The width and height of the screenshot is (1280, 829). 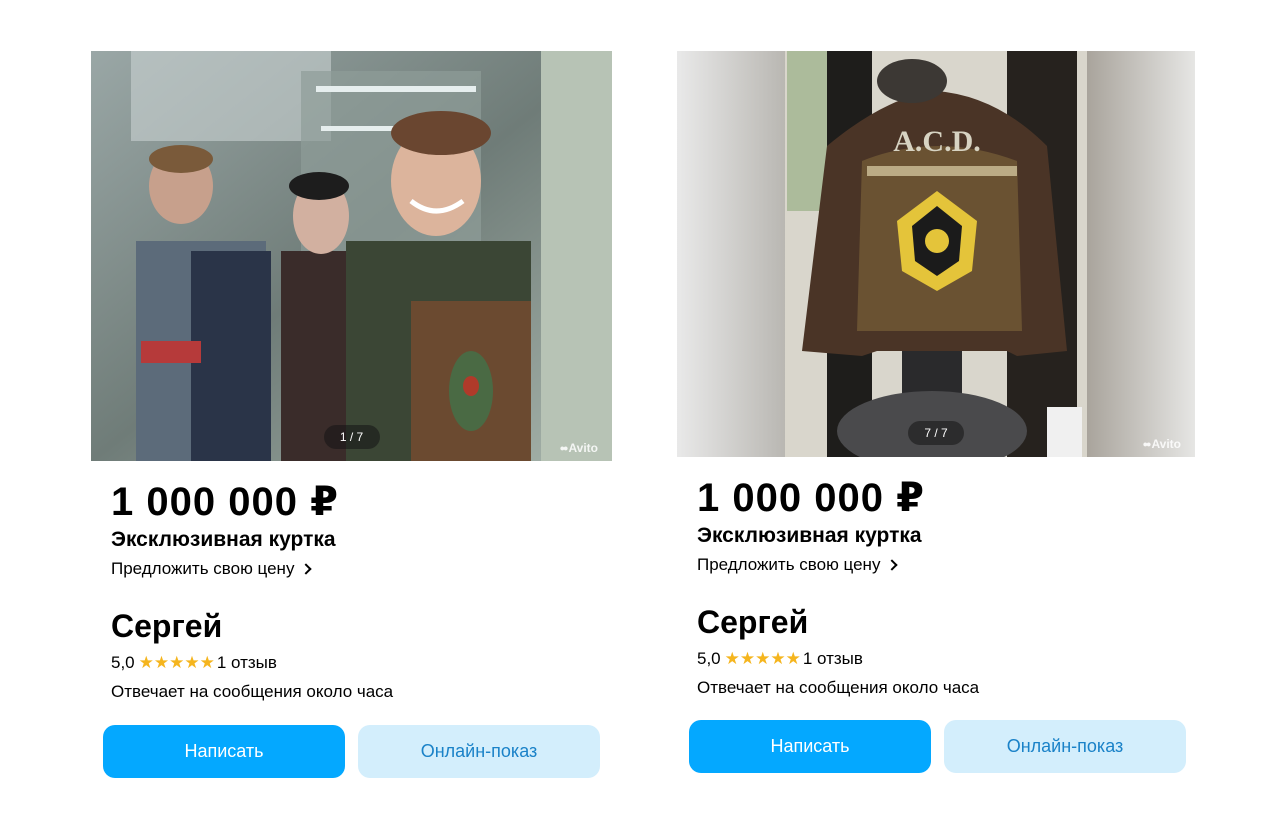 What do you see at coordinates (351, 437) in the screenshot?
I see `photo-counter: 1 / 7` at bounding box center [351, 437].